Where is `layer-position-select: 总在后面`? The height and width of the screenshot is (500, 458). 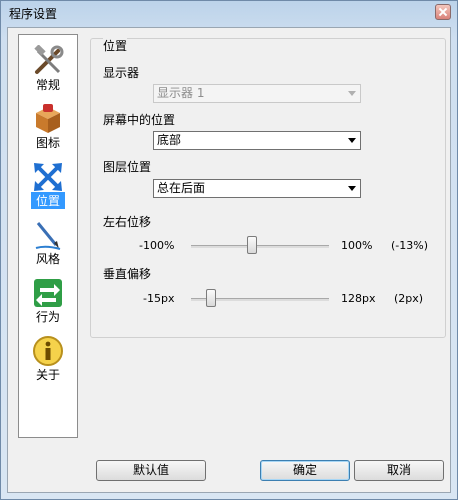
layer-position-select: 总在后面 is located at coordinates (257, 188).